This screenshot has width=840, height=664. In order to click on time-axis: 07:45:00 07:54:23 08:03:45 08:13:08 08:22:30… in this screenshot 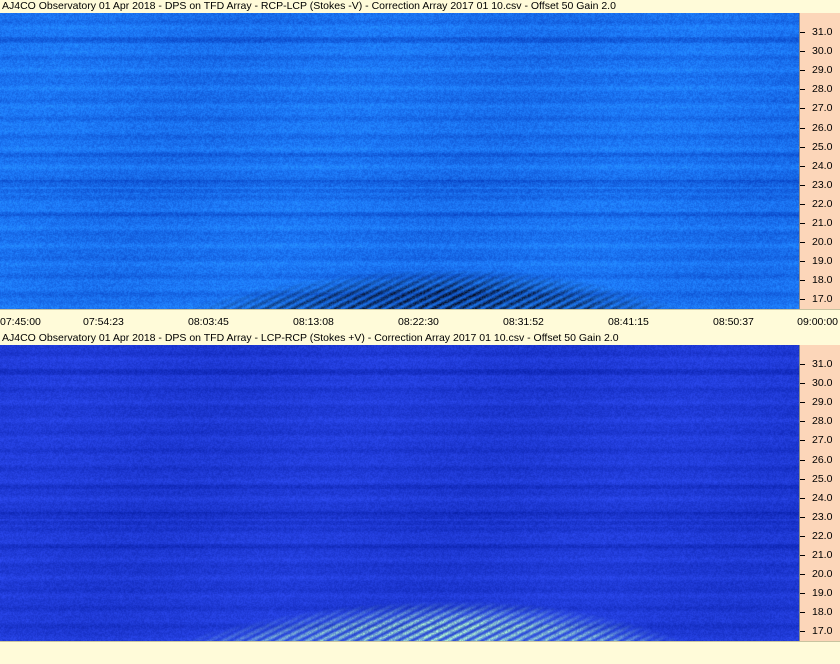, I will do `click(420, 320)`.